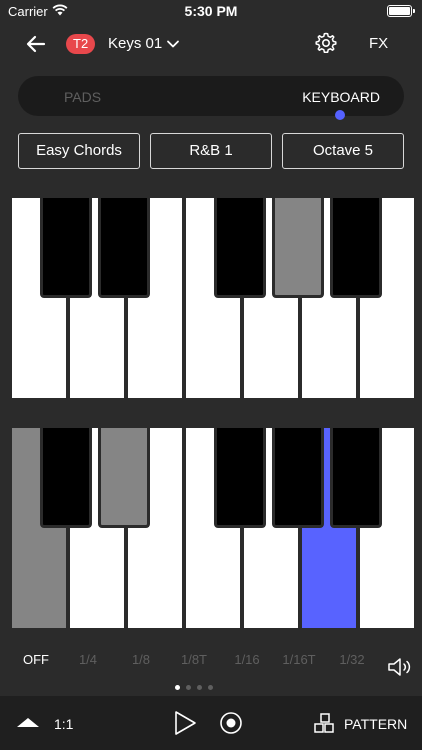  Describe the element at coordinates (352, 659) in the screenshot. I see `rate-option-7: 1/32` at that location.